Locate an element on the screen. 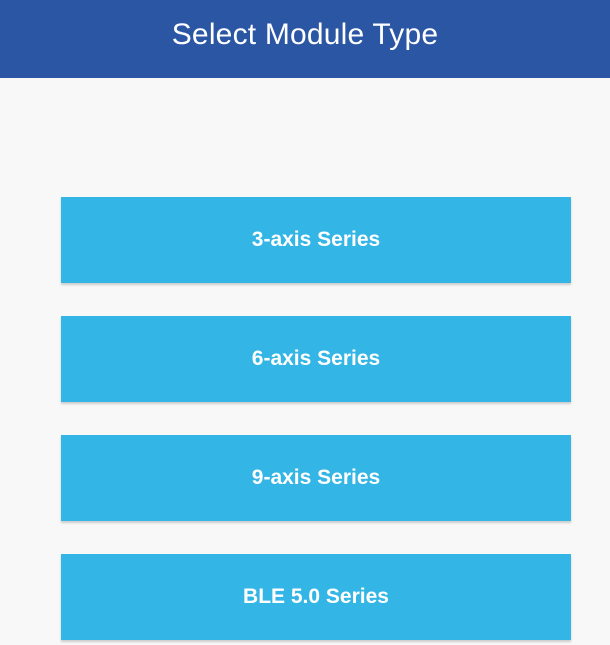 This screenshot has width=610, height=645. module-button-label: 3-axis Series is located at coordinates (316, 239).